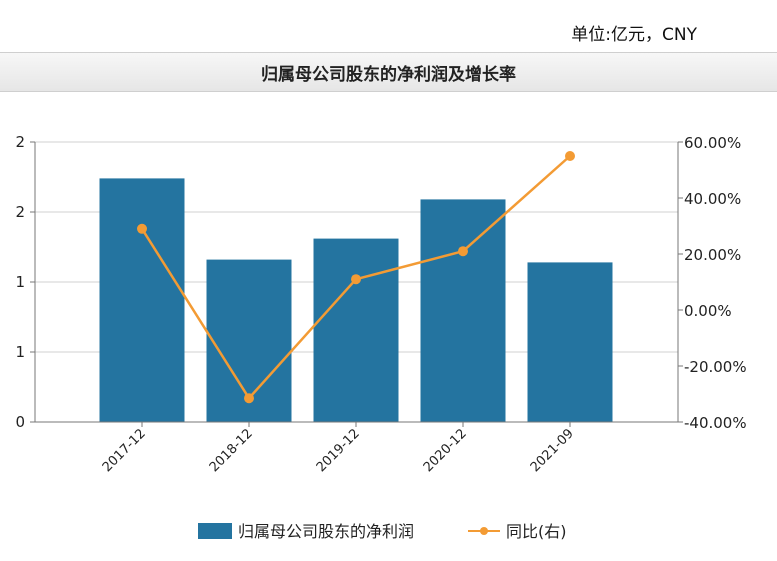  Describe the element at coordinates (20, 422) in the screenshot. I see `left-tick-label: 0` at that location.